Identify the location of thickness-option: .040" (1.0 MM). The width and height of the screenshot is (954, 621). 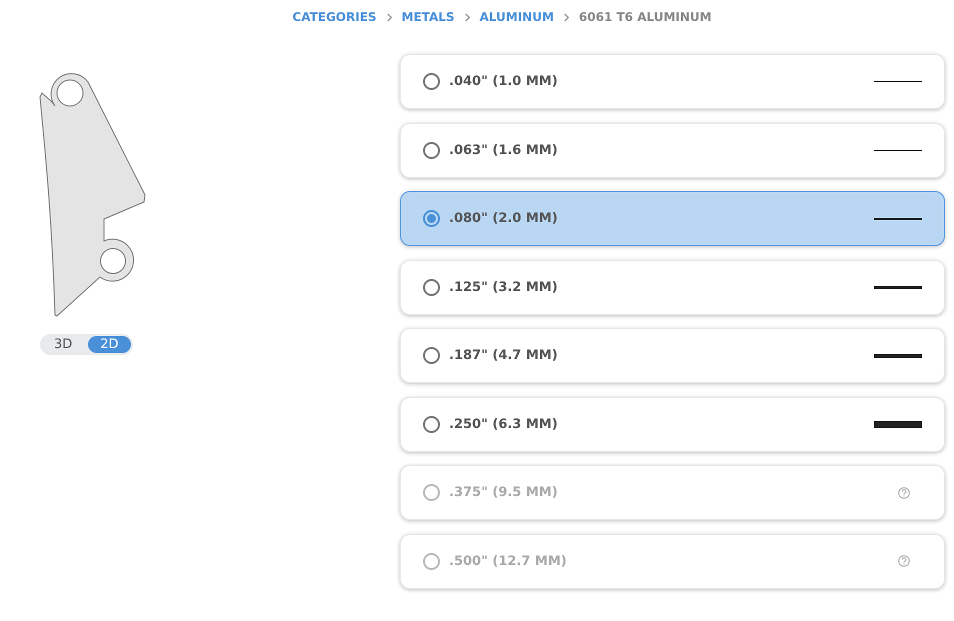
(672, 81).